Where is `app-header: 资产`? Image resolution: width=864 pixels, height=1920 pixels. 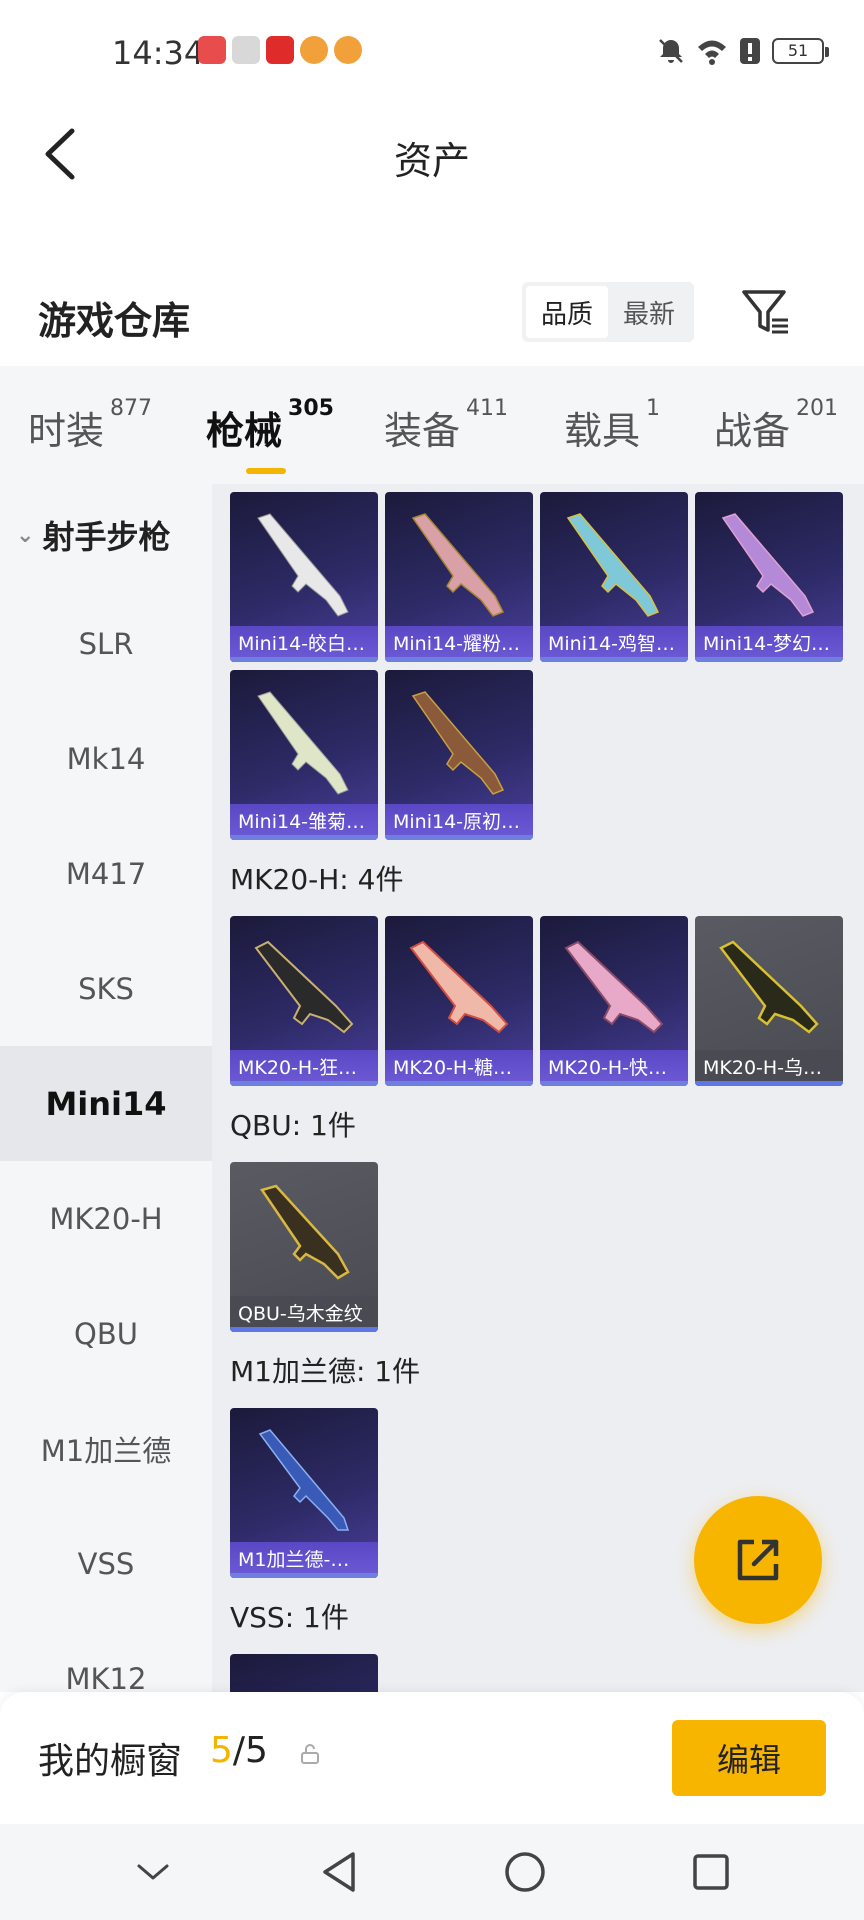 app-header: 资产 is located at coordinates (432, 154).